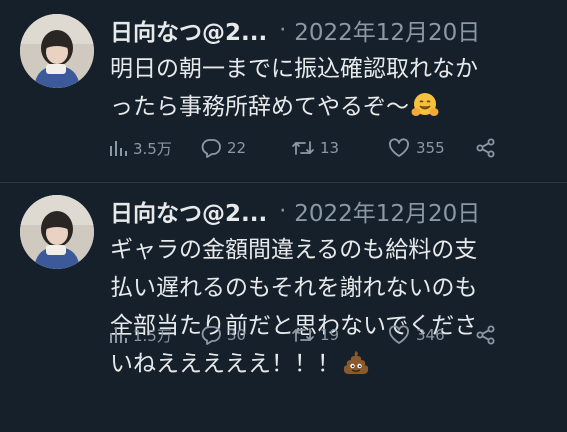  Describe the element at coordinates (294, 250) in the screenshot. I see `tweet-text-line: ギャラの金額間違えるのも給料の支` at that location.